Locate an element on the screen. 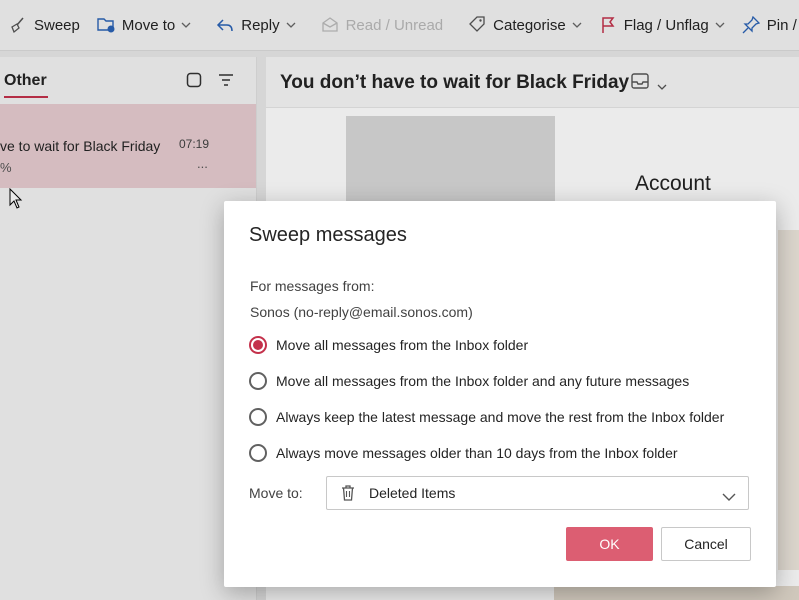  radio-option-move-all: Move all messages from the Inbox folder is located at coordinates (388, 345).